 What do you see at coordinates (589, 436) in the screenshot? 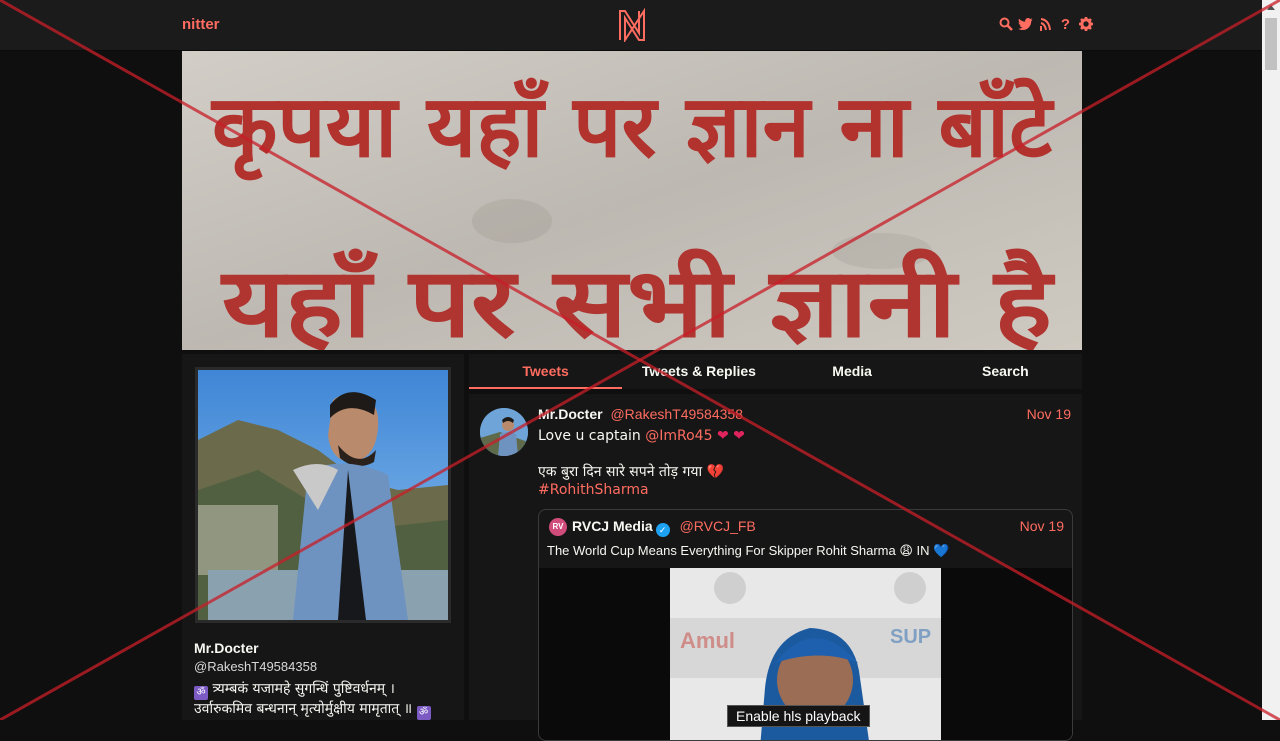
I see `tweet-text: Love u captain` at bounding box center [589, 436].